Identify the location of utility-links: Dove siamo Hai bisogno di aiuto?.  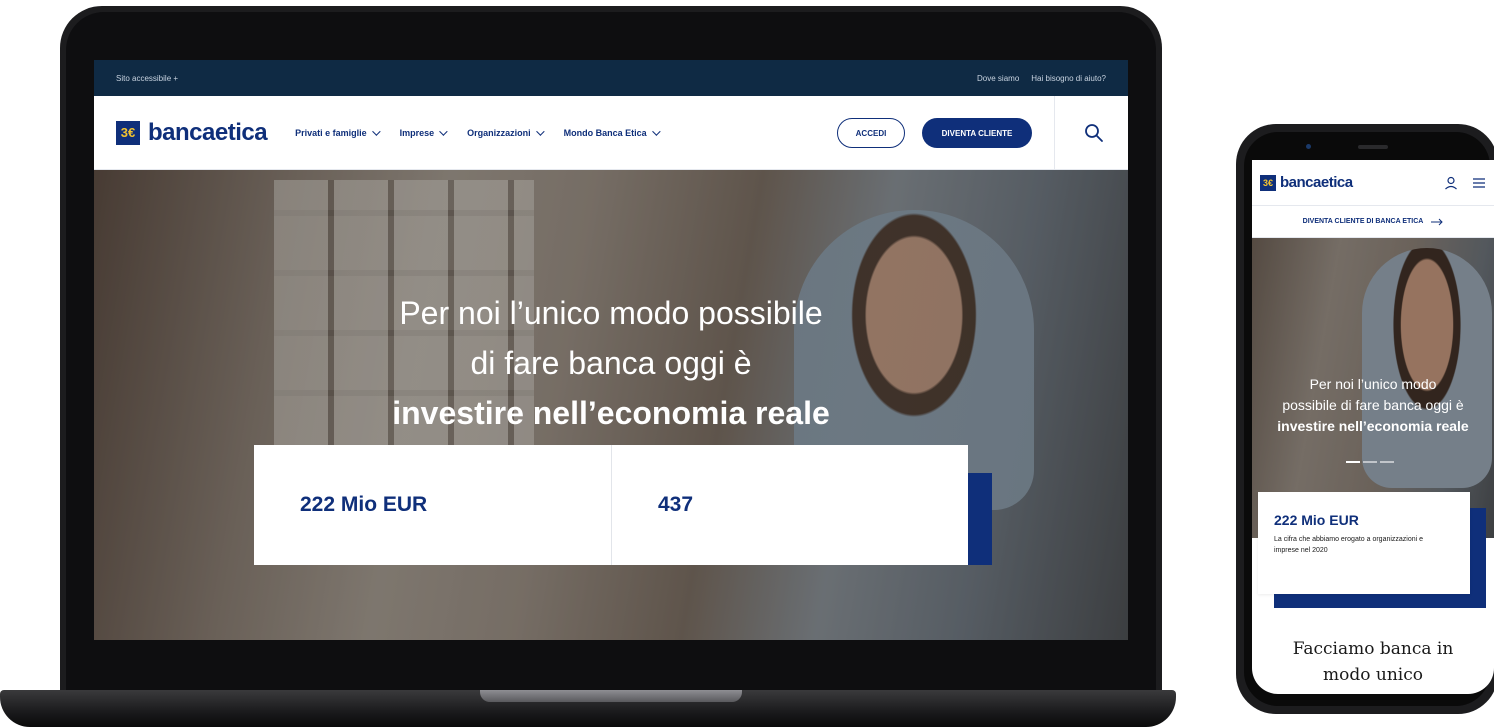
(1041, 78).